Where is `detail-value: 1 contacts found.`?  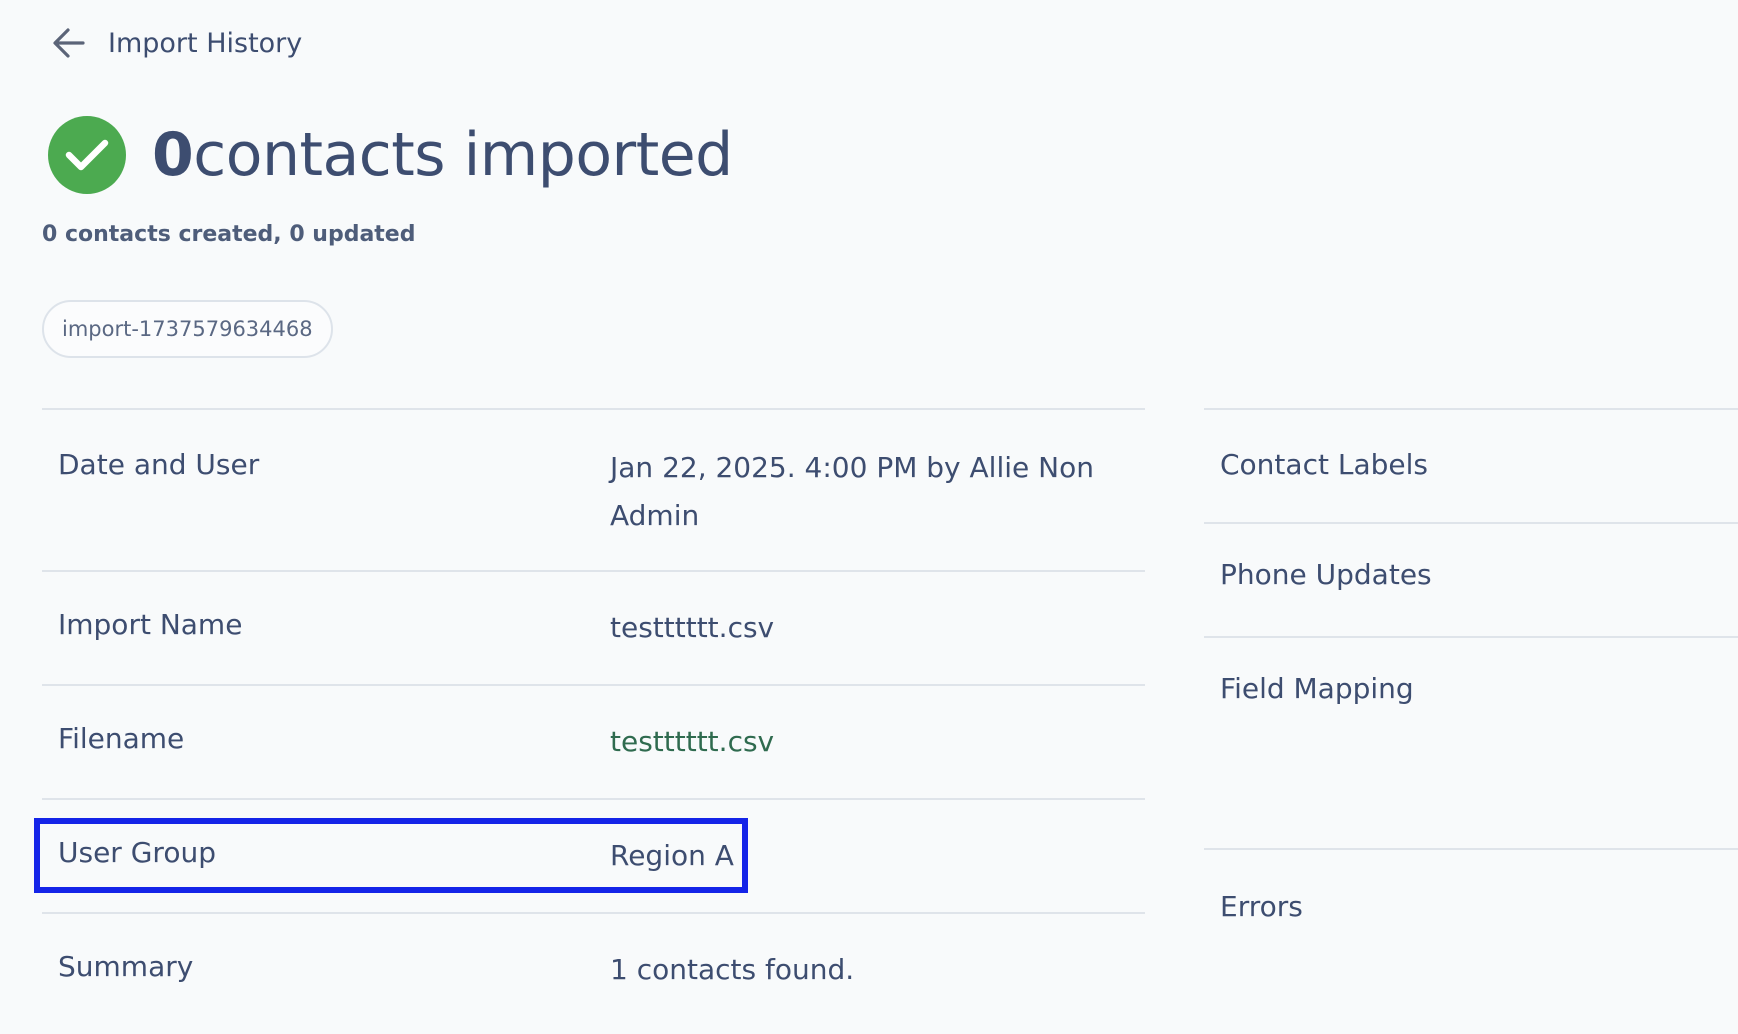
detail-value: 1 contacts found. is located at coordinates (732, 969).